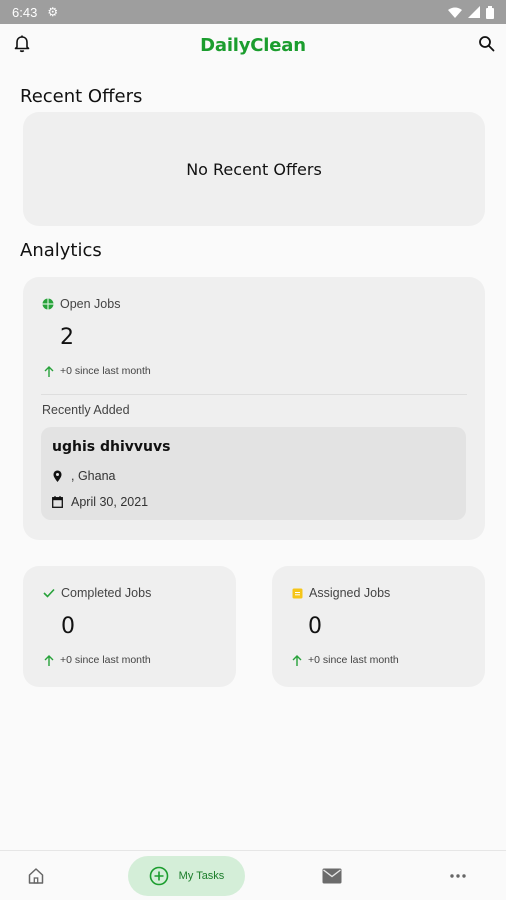 The height and width of the screenshot is (900, 506). Describe the element at coordinates (57, 502) in the screenshot. I see `calendar-icon` at that location.